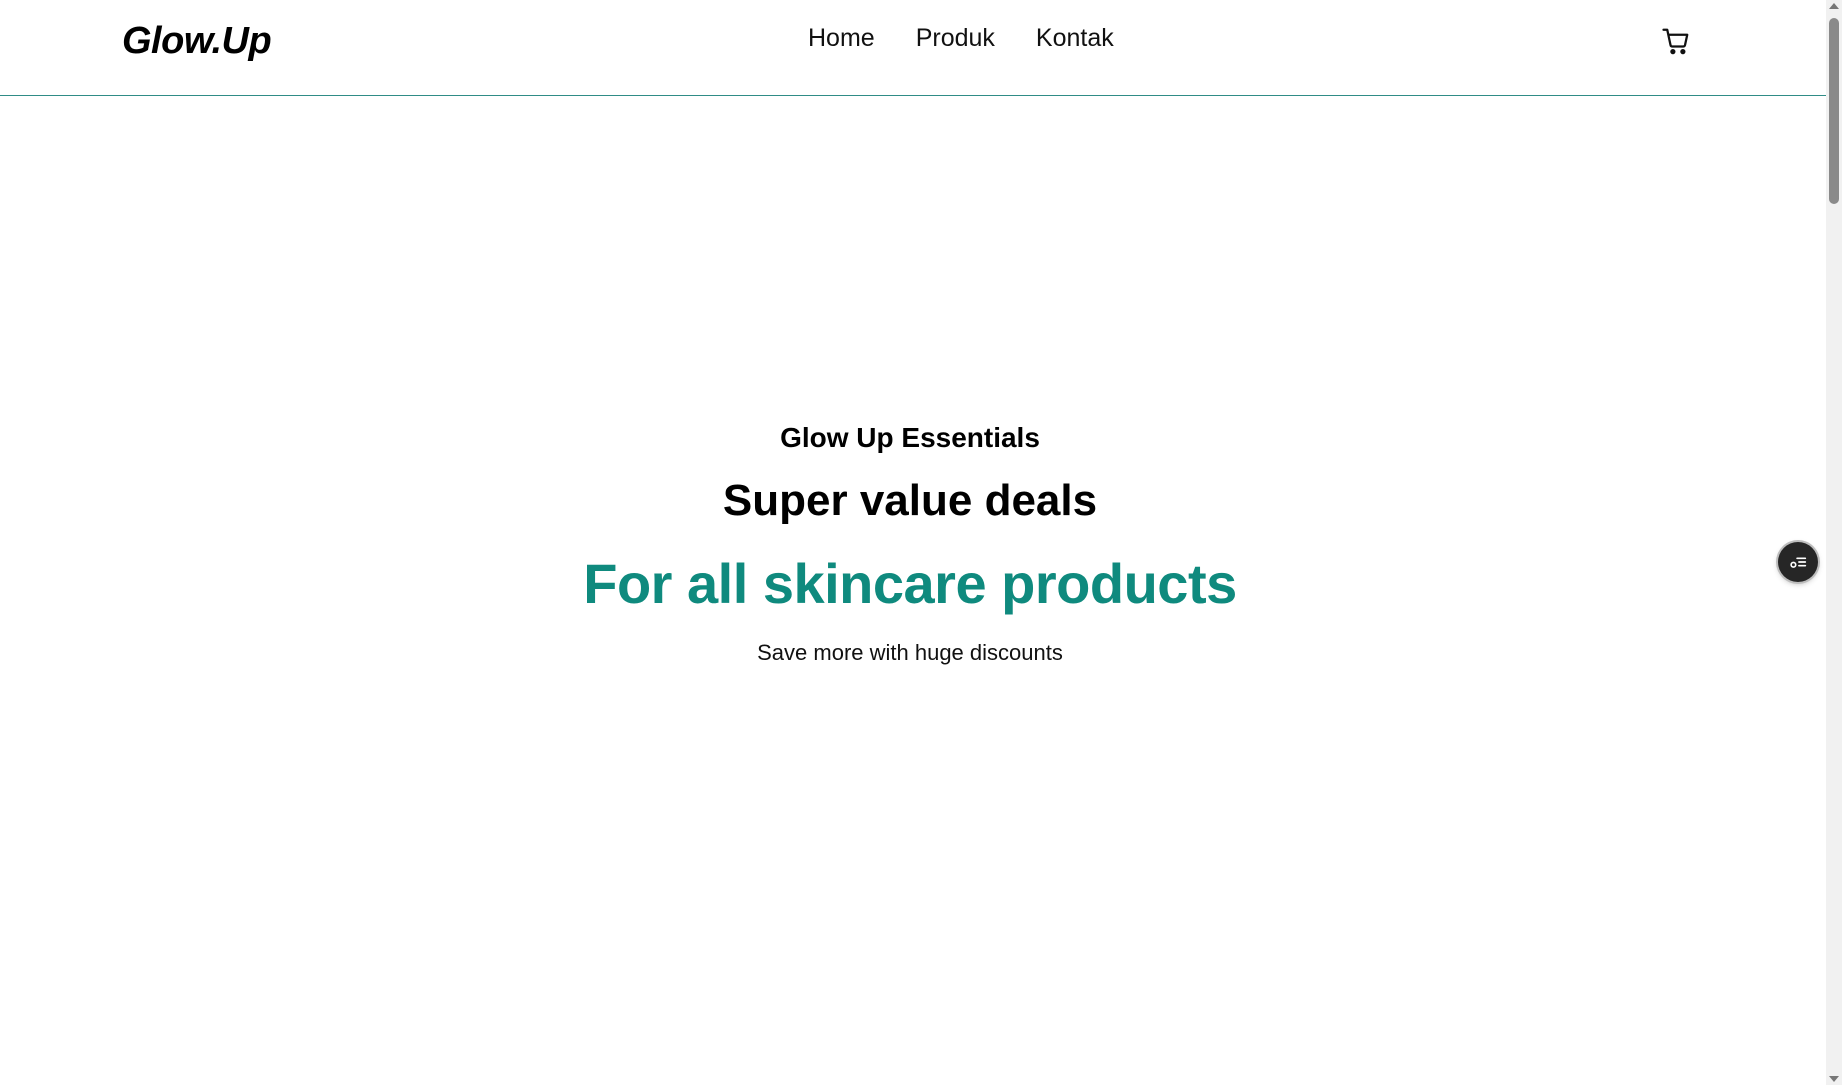 The width and height of the screenshot is (1842, 1085). I want to click on nav-link-kontak: Kontak, so click(1075, 38).